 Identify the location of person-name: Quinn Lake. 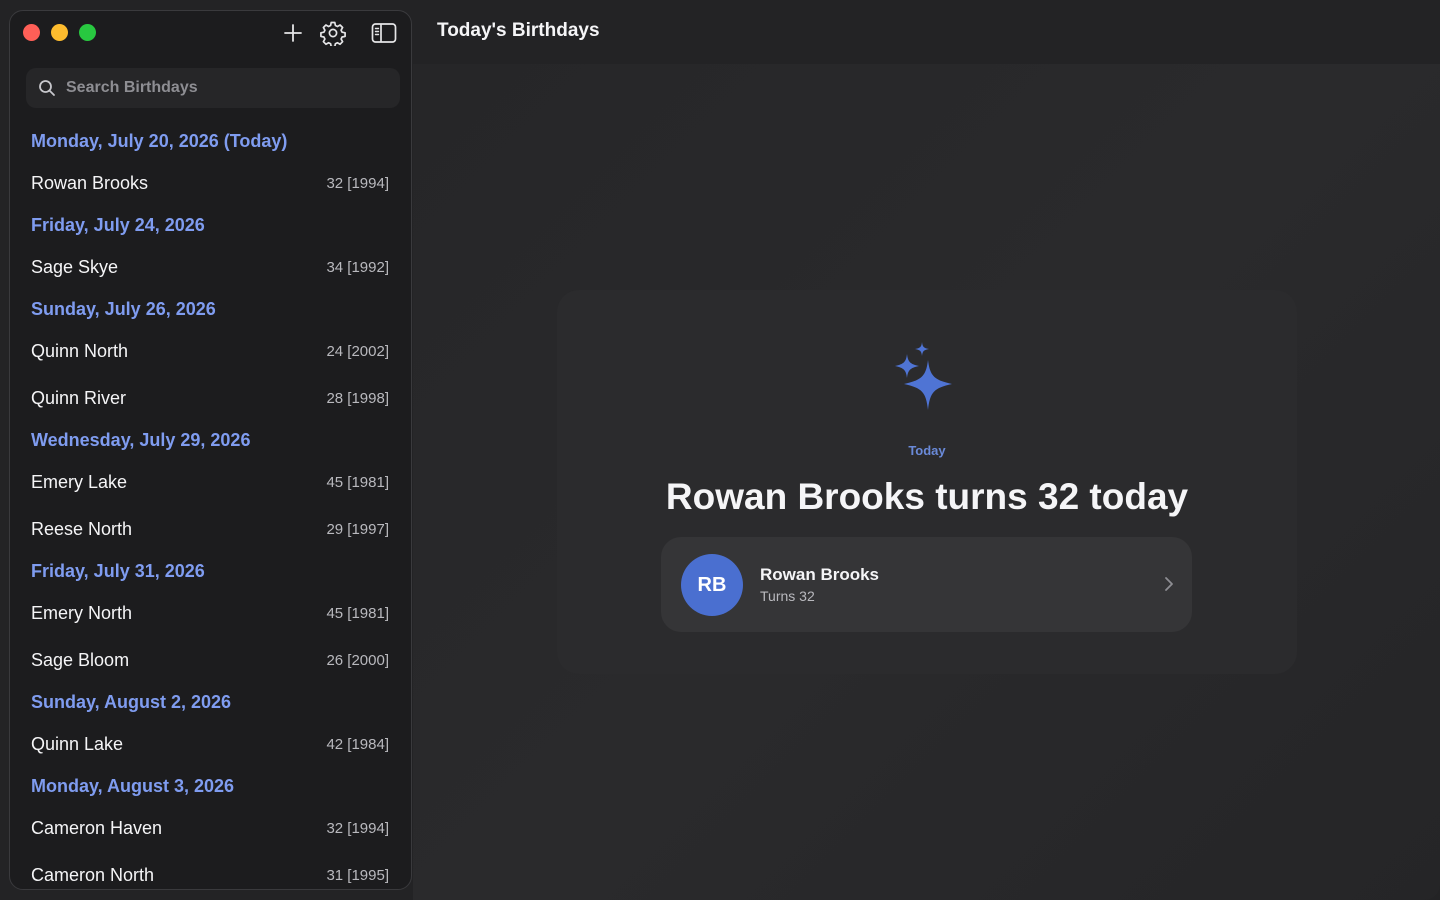
(77, 744).